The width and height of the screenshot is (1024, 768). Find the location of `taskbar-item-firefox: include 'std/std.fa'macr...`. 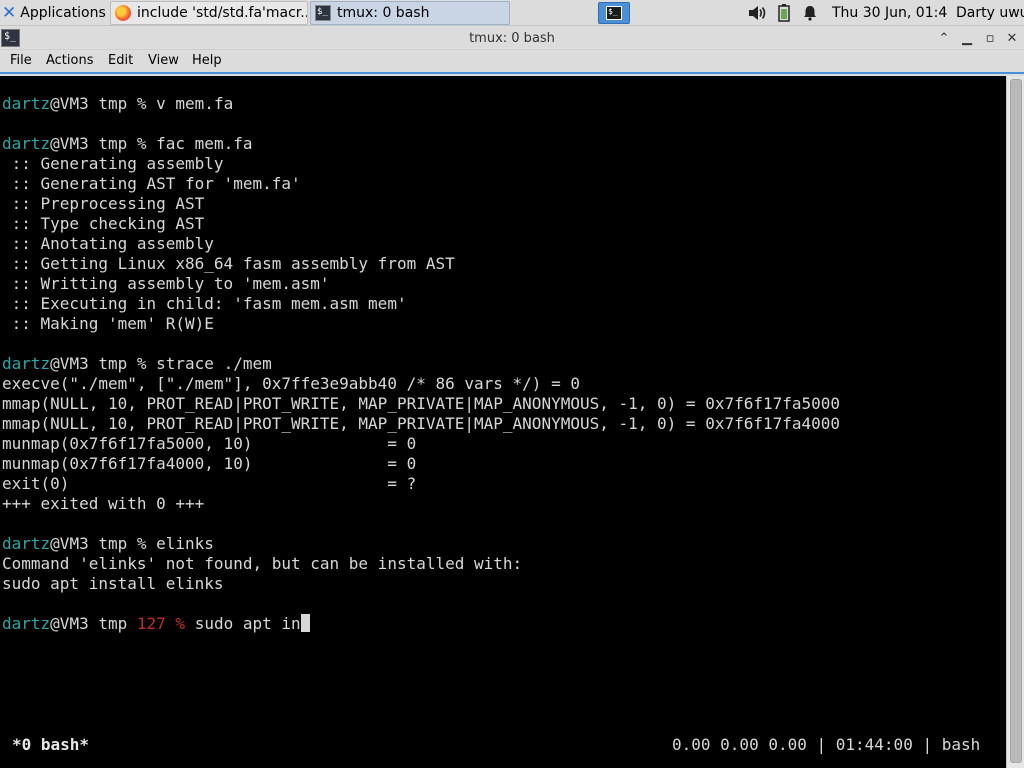

taskbar-item-firefox: include 'std/std.fa'macr... is located at coordinates (209, 13).